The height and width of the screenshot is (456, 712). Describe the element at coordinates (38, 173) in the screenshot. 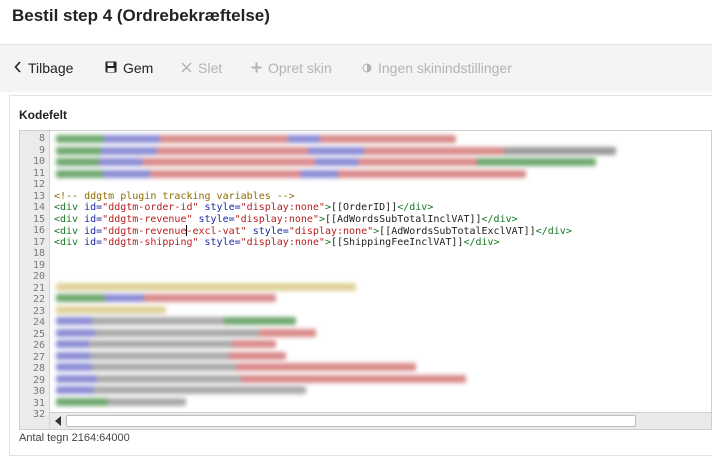

I see `line-number: 11` at that location.